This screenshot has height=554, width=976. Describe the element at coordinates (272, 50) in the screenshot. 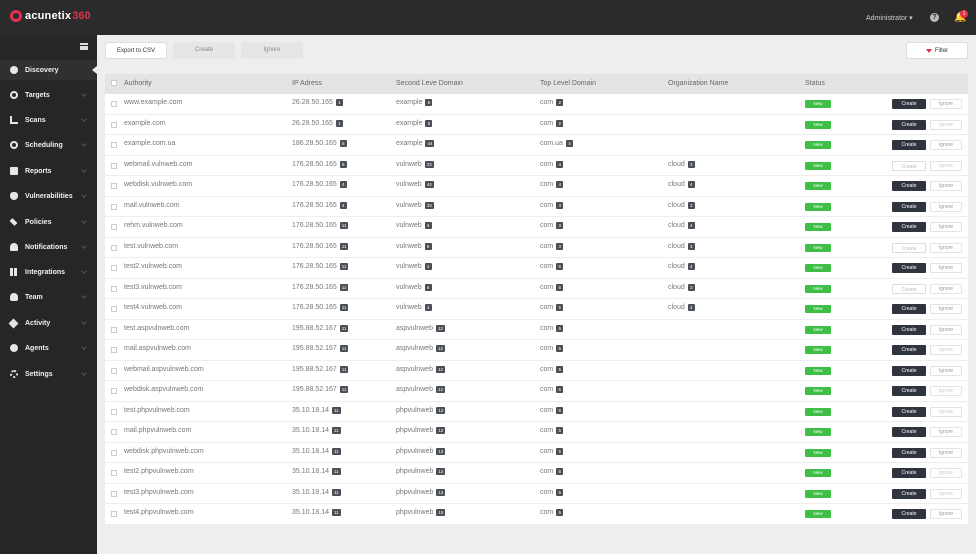

I see `ignore-button: Ignore` at that location.